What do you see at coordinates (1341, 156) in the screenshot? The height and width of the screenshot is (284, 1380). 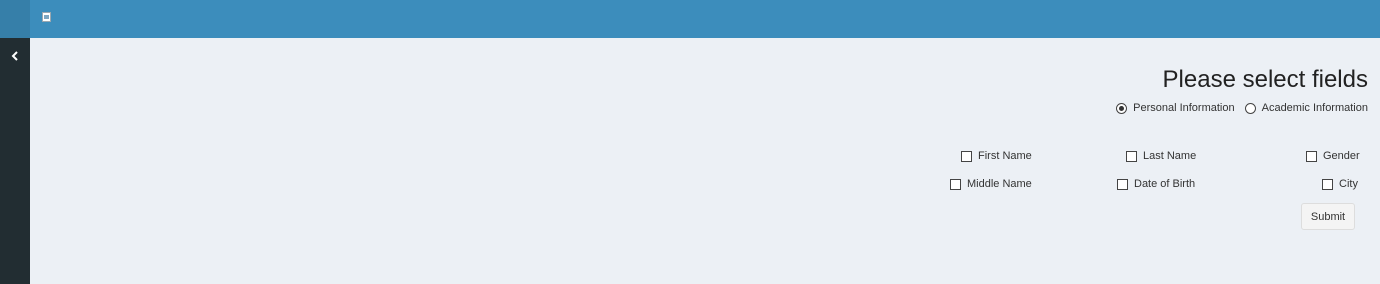 I see `checkbox-label: Gender` at bounding box center [1341, 156].